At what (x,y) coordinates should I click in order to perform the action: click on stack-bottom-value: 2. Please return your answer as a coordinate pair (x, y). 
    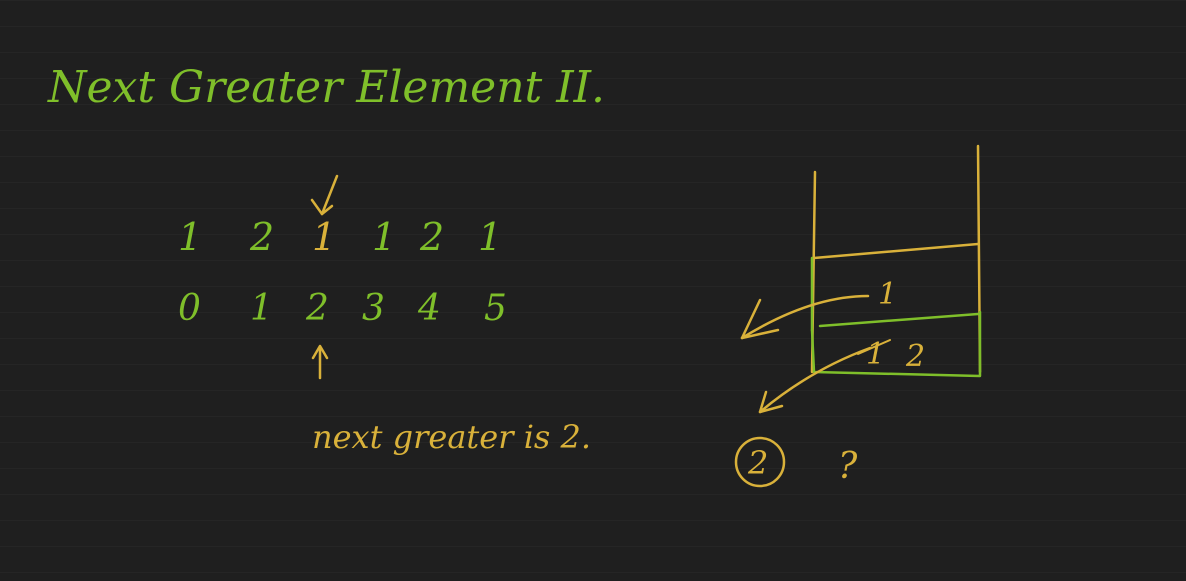
    Looking at the image, I should click on (915, 356).